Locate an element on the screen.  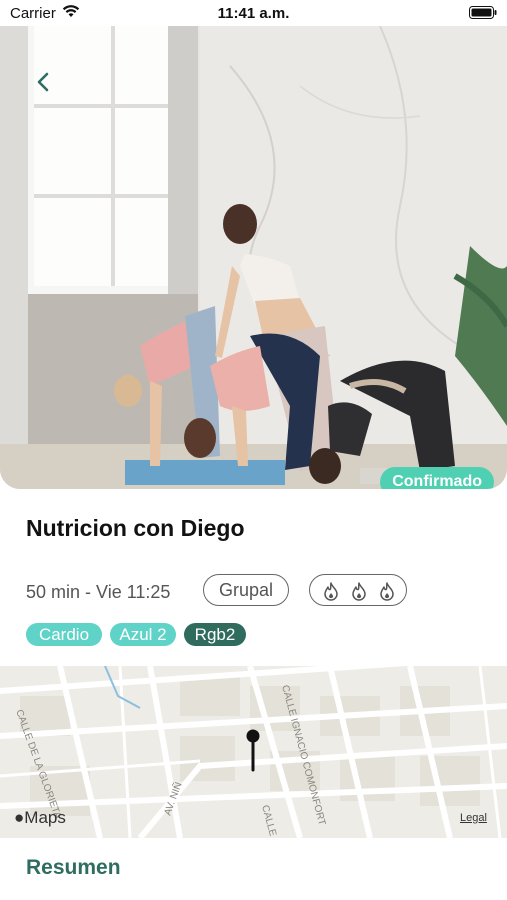
apple-maps-logo: ●Maps is located at coordinates (40, 818).